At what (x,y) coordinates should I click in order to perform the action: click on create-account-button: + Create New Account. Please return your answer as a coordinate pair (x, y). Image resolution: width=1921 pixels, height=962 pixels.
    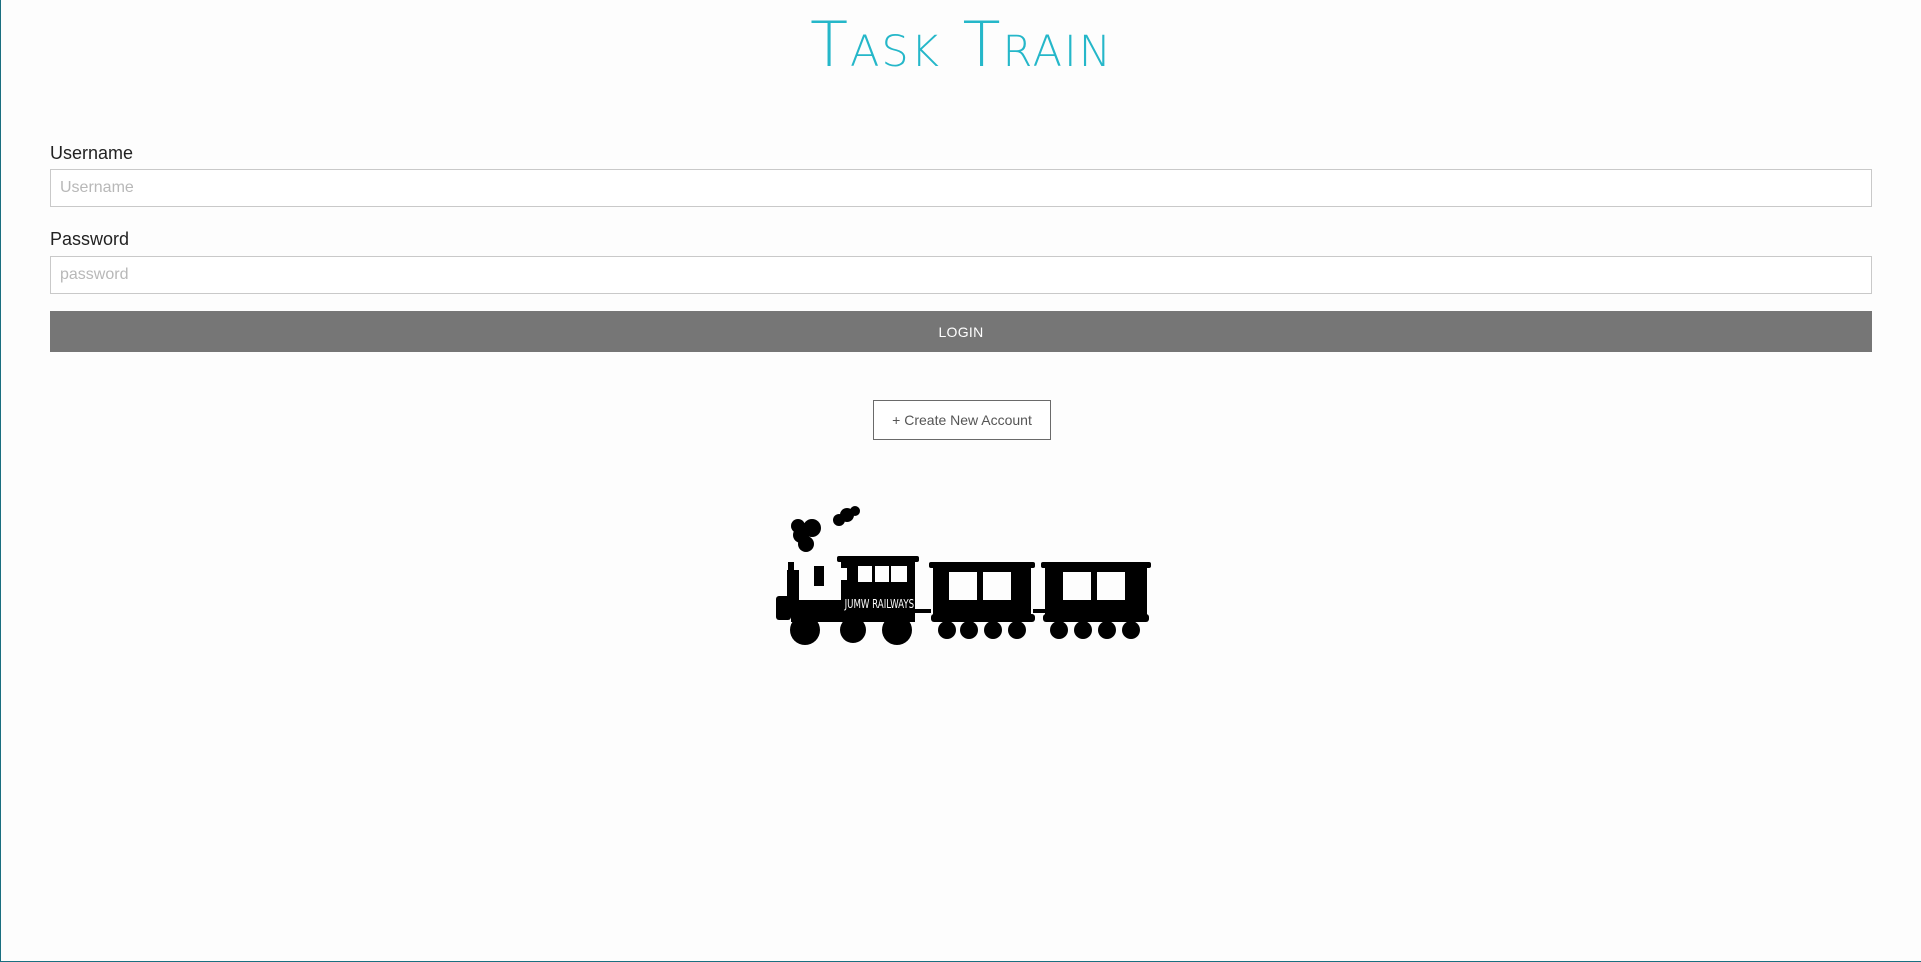
    Looking at the image, I should click on (962, 420).